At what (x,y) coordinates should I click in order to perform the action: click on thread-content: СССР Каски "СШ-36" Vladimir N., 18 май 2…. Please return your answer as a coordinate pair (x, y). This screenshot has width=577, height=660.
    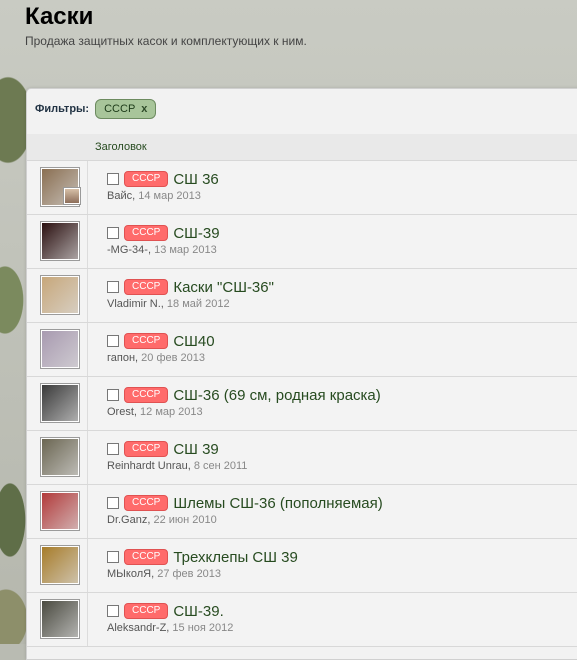
    Looking at the image, I should click on (190, 294).